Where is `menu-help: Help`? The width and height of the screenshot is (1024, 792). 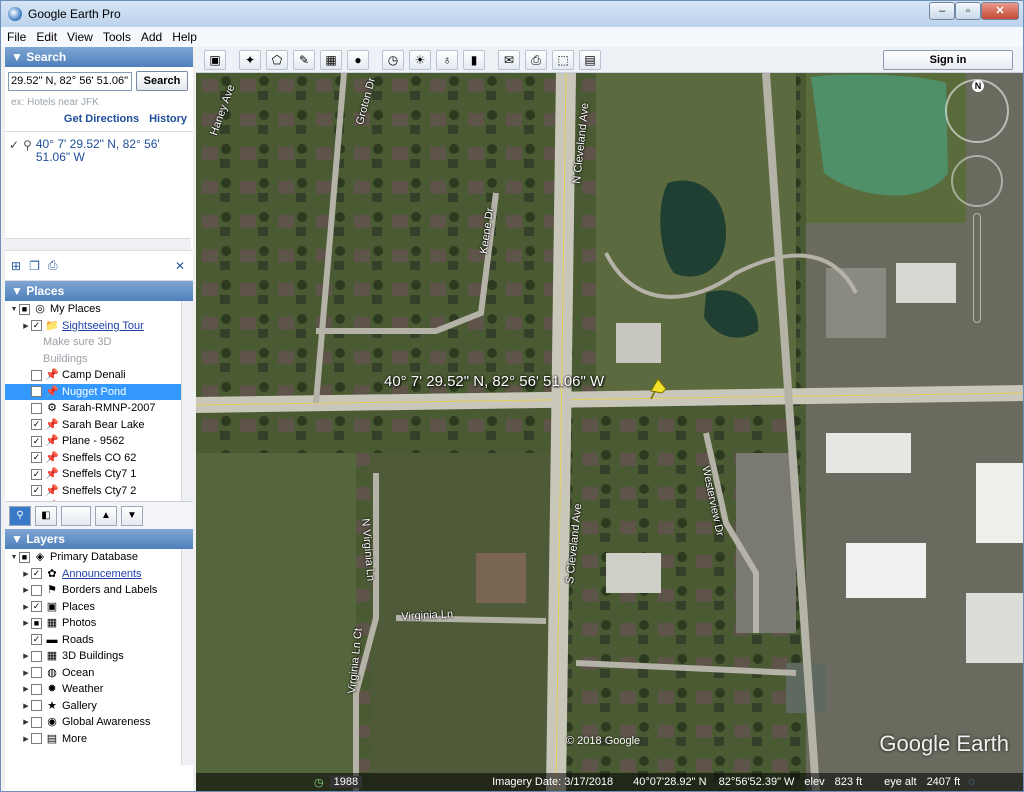
menu-help: Help is located at coordinates (184, 37).